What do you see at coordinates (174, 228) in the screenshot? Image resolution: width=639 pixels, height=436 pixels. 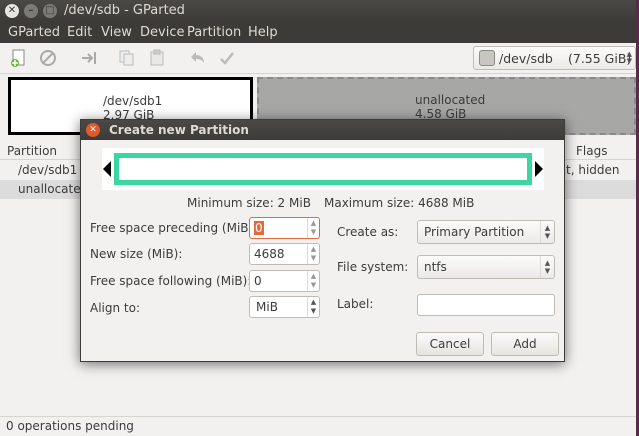 I see `free-preceding-label: Free space preceding (MiB):` at bounding box center [174, 228].